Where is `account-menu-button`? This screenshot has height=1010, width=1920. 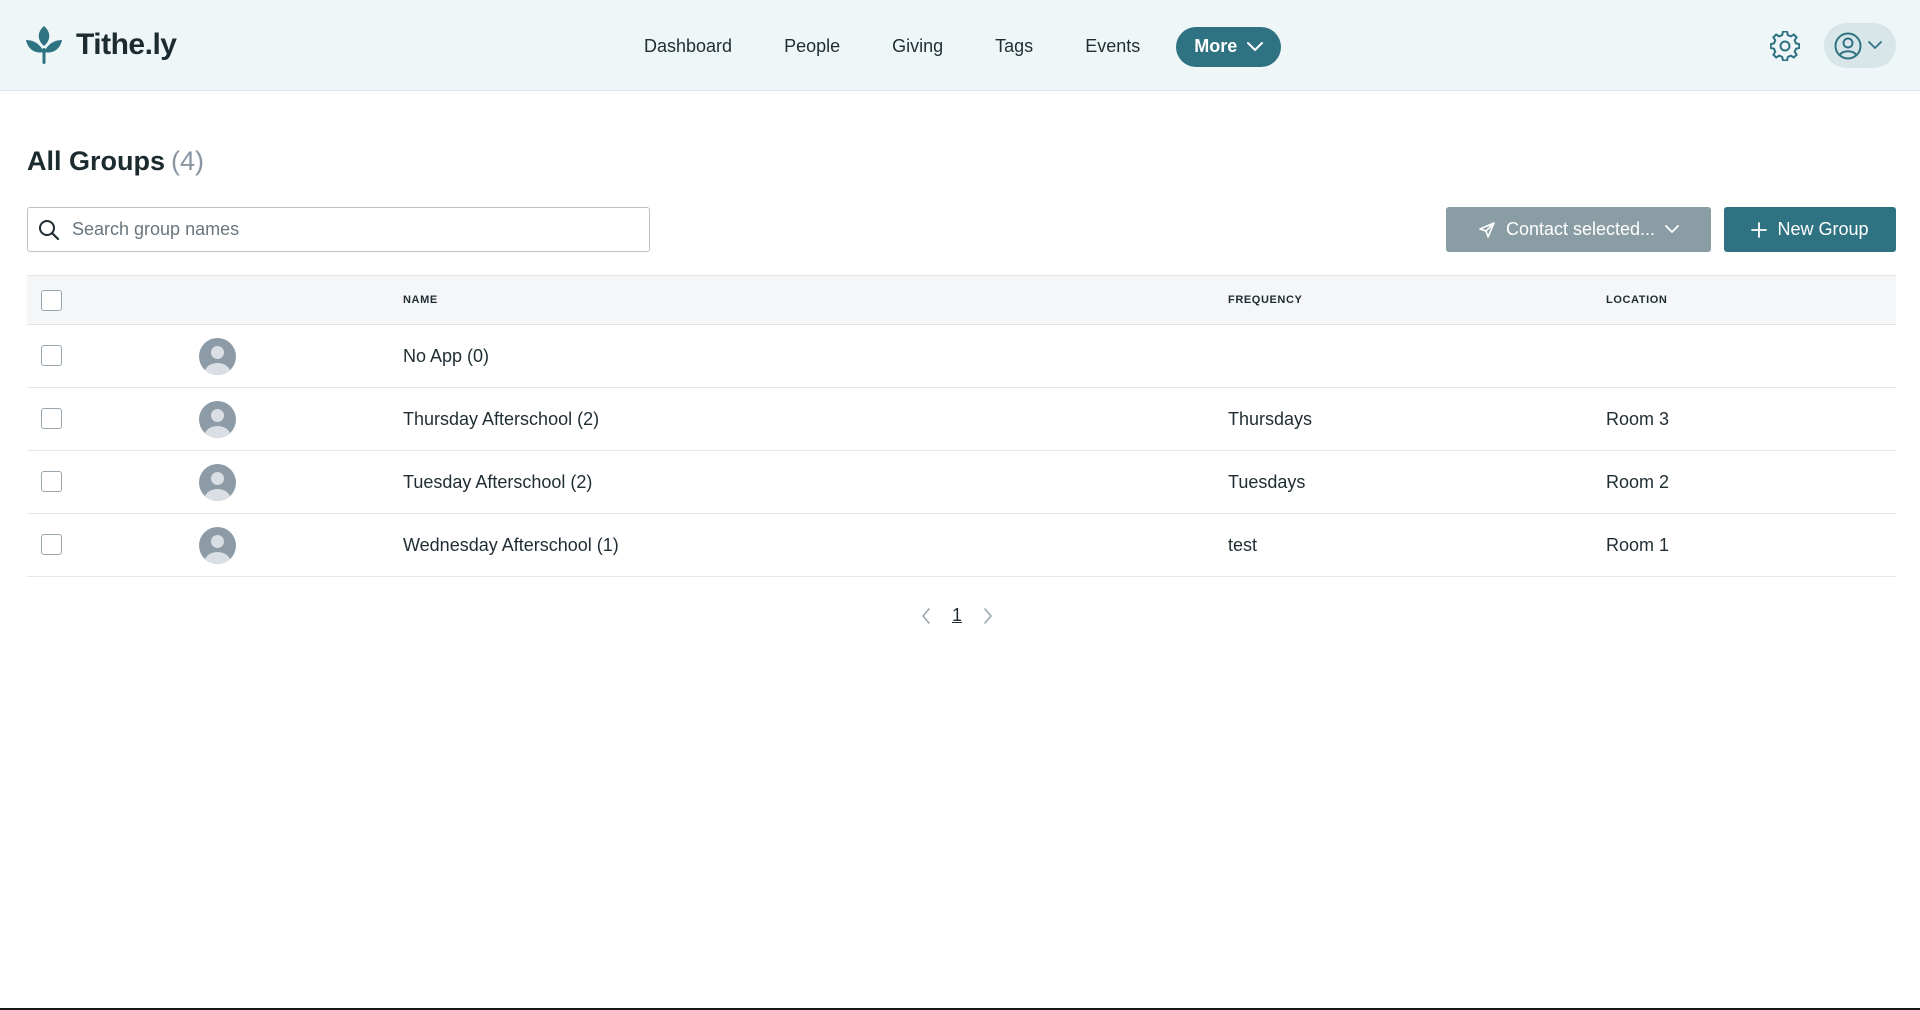
account-menu-button is located at coordinates (1860, 45).